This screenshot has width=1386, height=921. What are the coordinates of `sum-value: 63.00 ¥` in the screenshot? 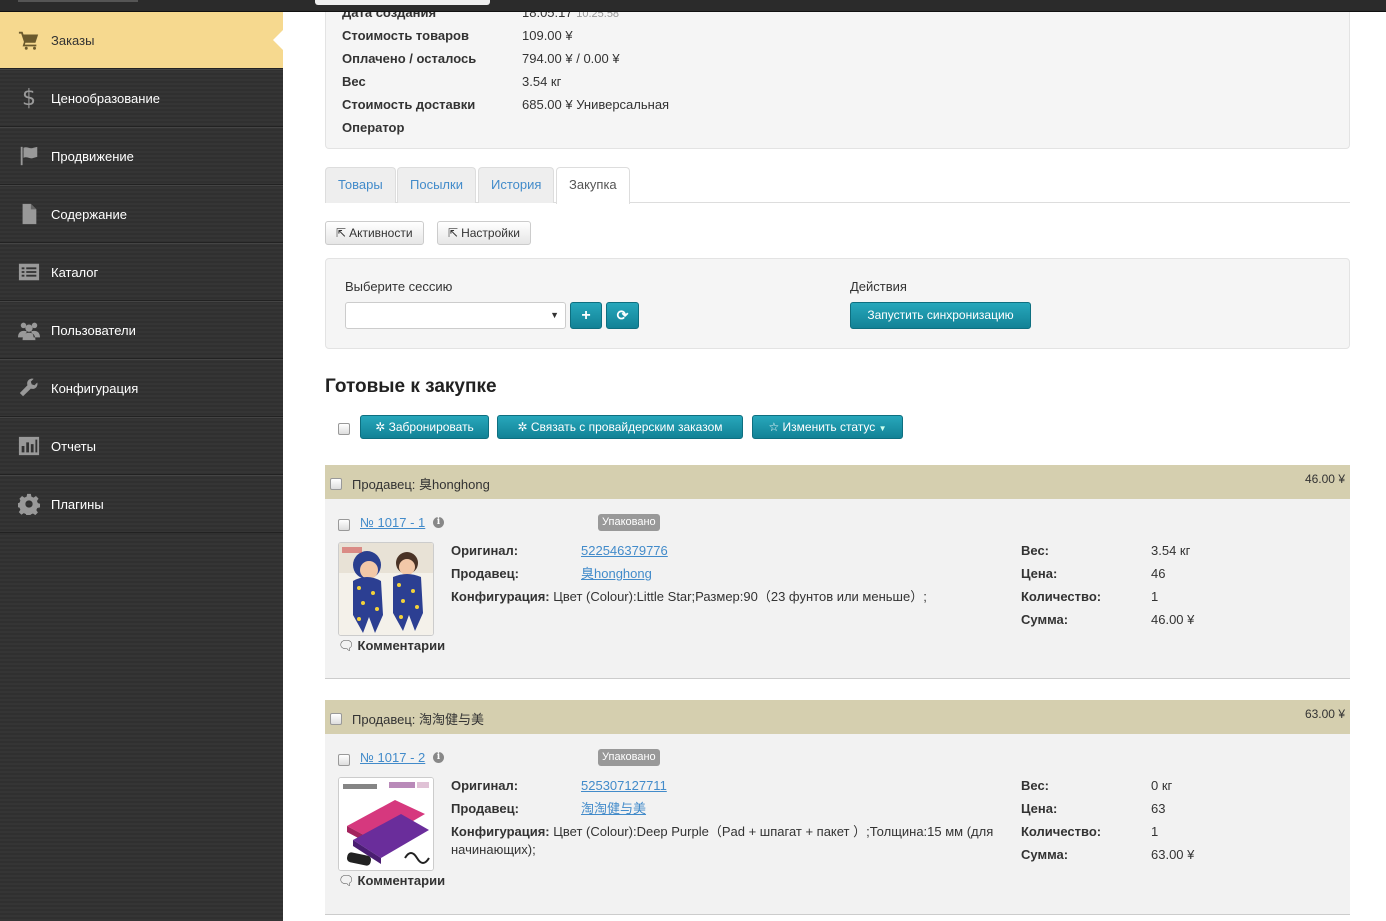 It's located at (1173, 854).